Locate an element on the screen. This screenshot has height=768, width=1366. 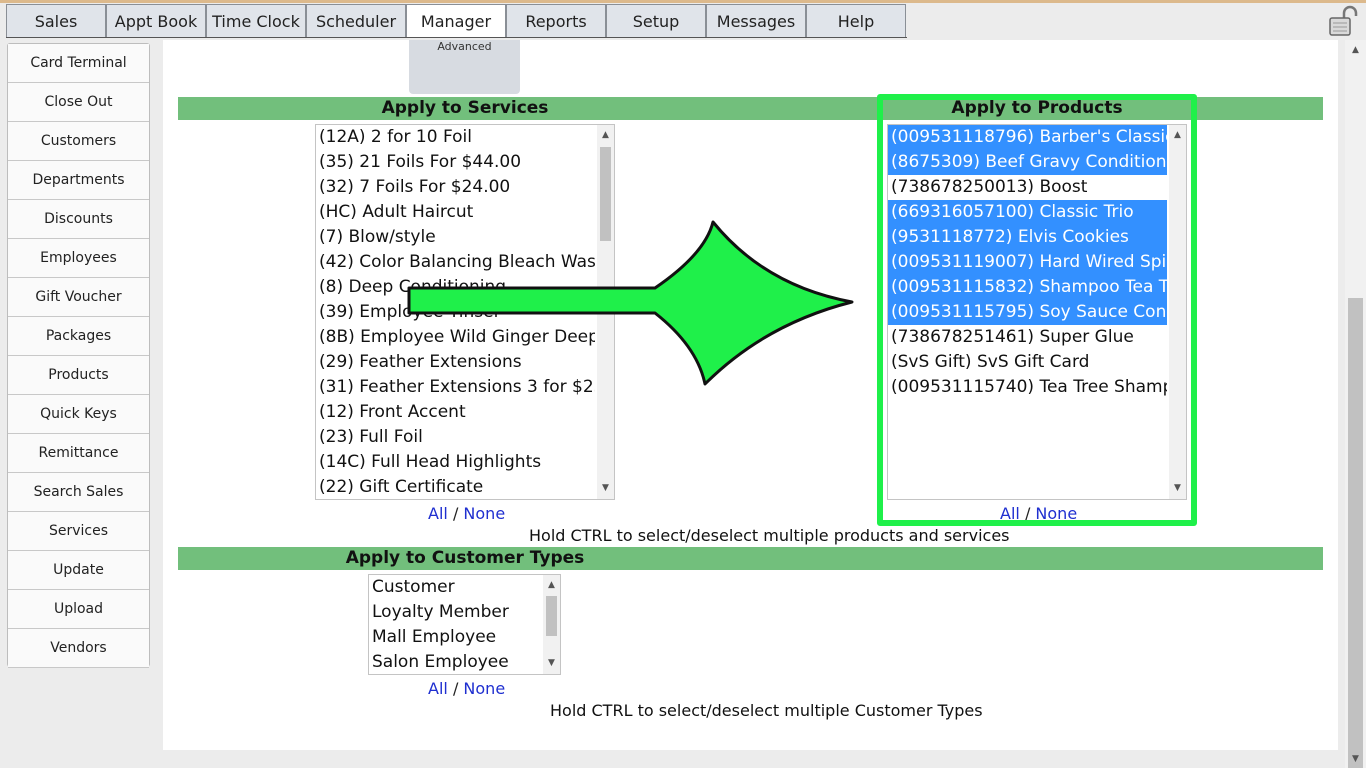
list-item: (22) Gift Certificate is located at coordinates (455, 487).